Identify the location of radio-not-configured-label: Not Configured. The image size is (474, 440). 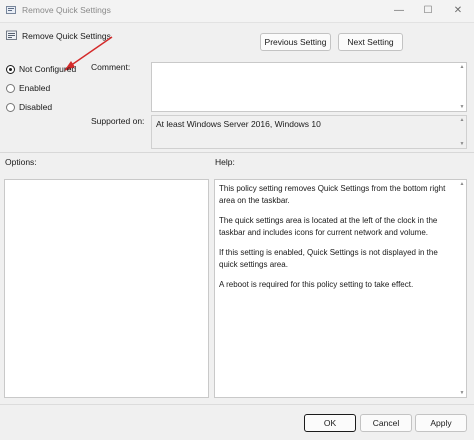
(48, 69).